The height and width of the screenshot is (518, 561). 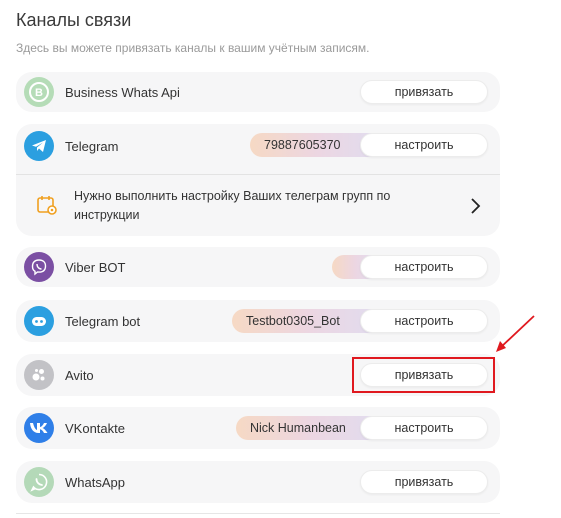 What do you see at coordinates (475, 206) in the screenshot?
I see `chevron-right-icon` at bounding box center [475, 206].